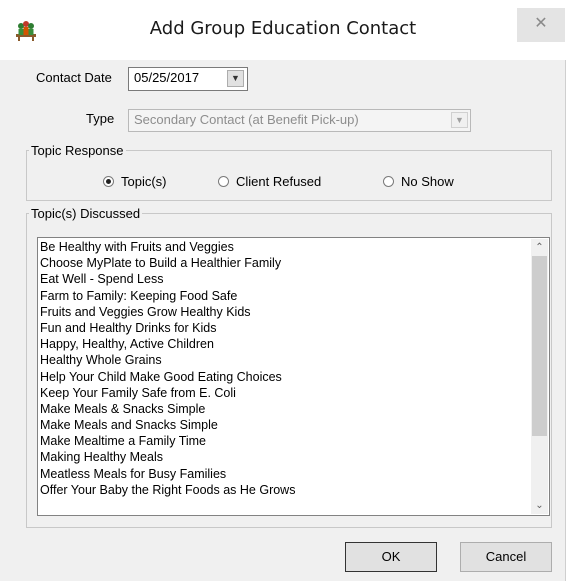 This screenshot has width=566, height=581. I want to click on close-button: ✕, so click(541, 25).